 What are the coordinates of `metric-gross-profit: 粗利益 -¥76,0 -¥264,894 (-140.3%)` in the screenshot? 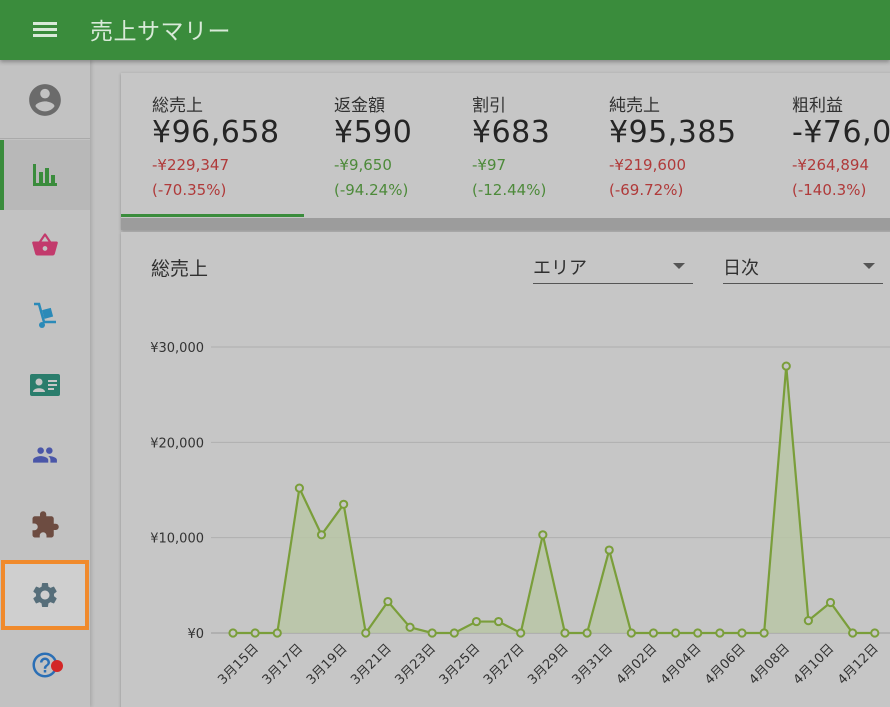 It's located at (825, 144).